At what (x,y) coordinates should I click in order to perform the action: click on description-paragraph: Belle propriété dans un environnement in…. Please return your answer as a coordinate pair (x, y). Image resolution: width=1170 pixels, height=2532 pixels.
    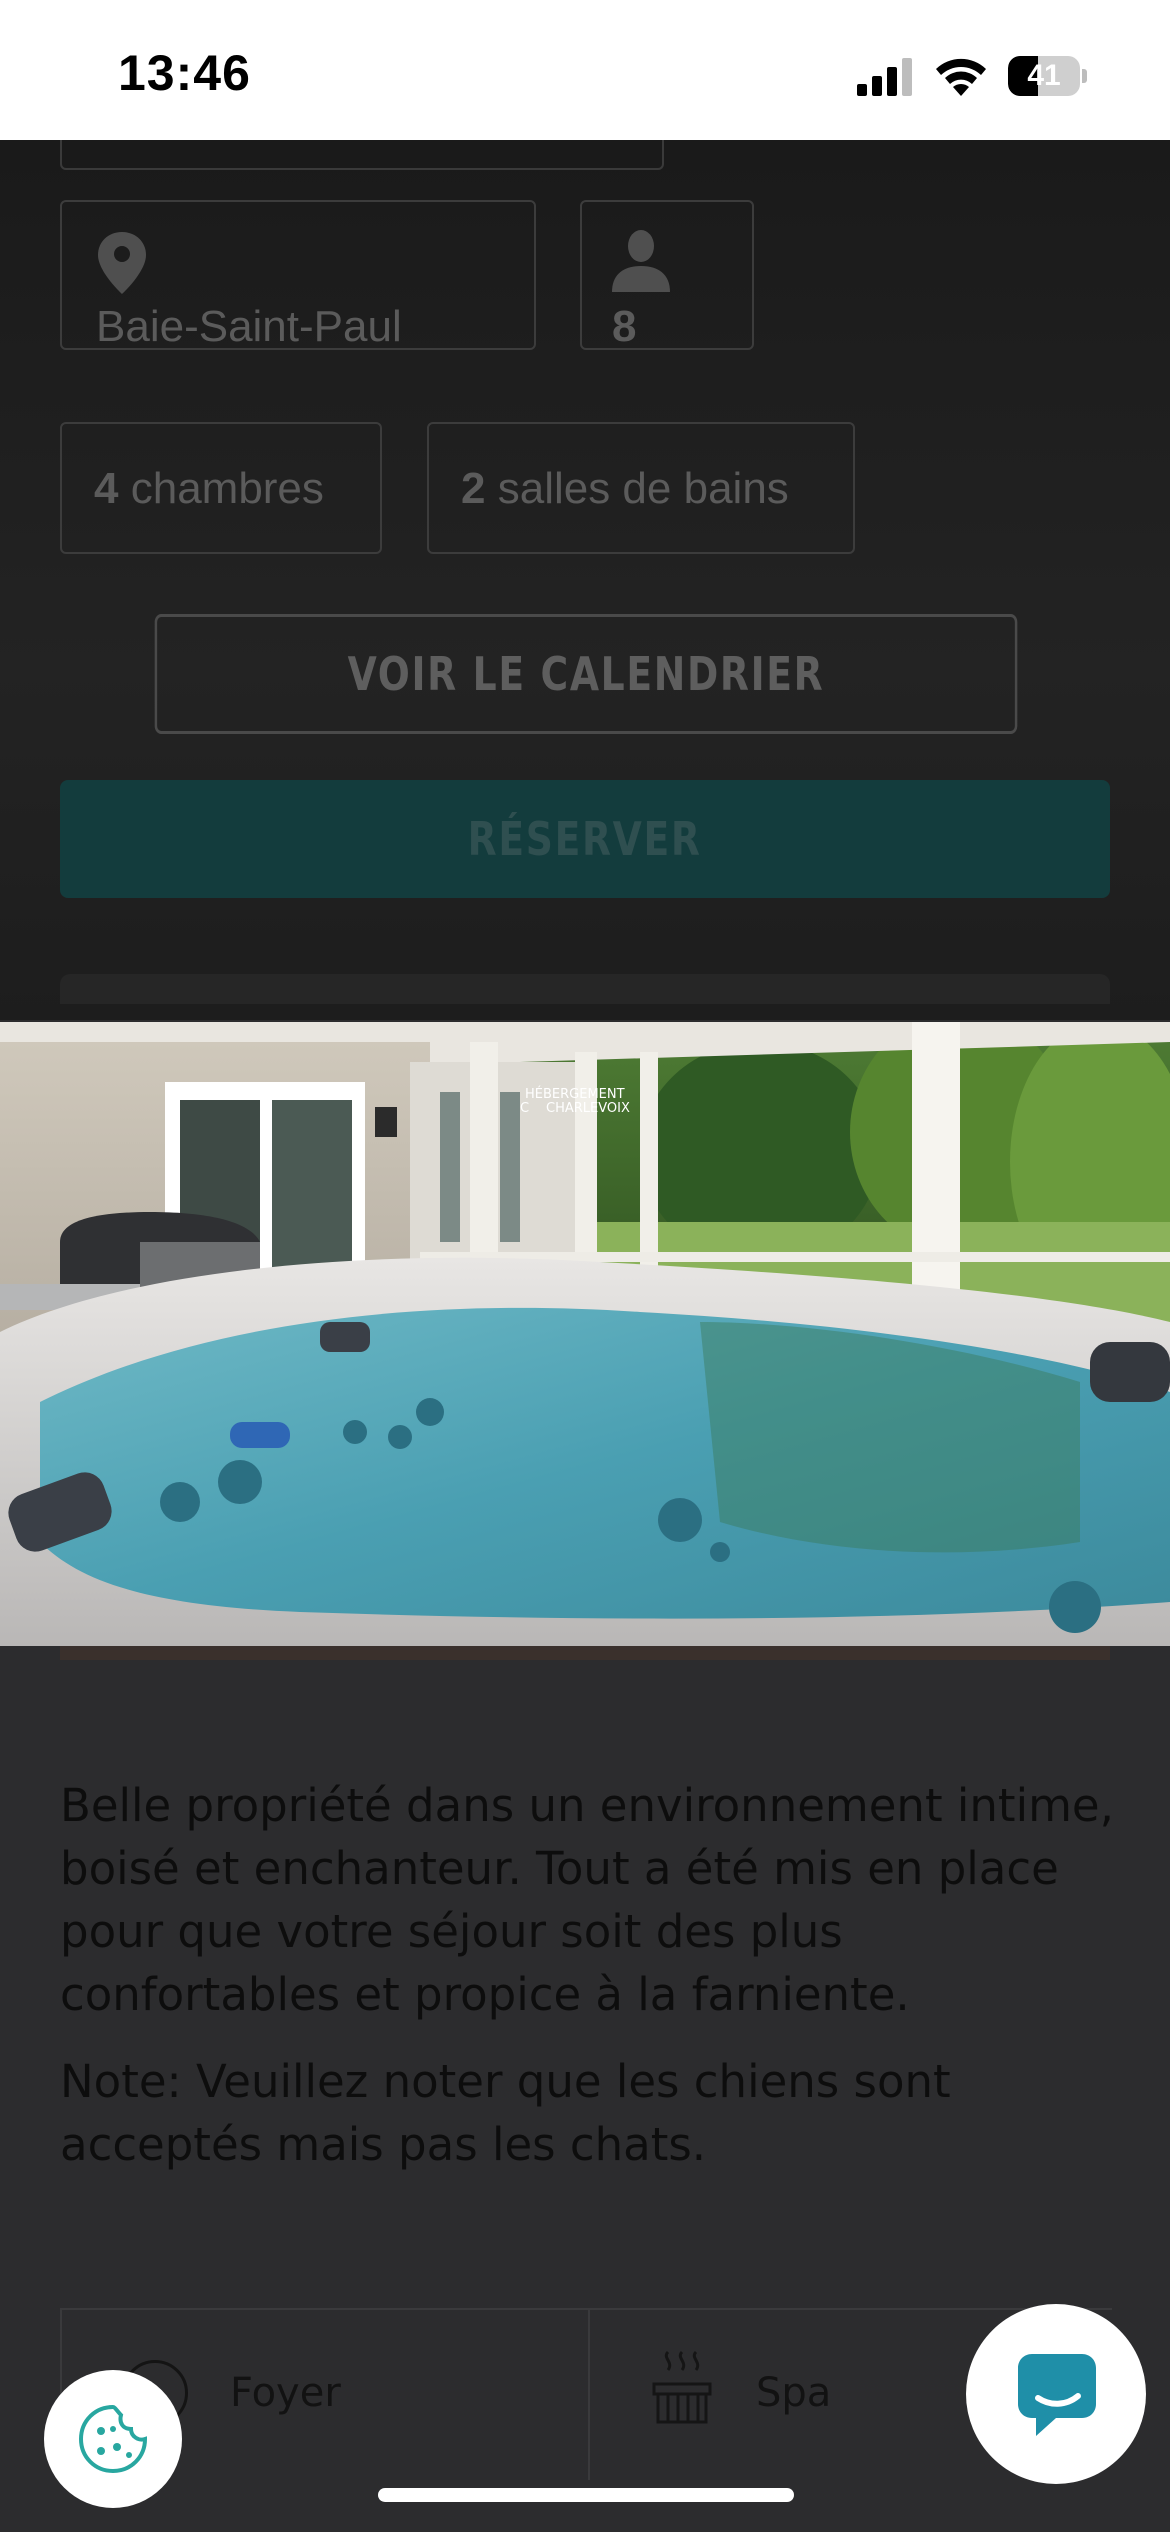
    Looking at the image, I should click on (587, 1900).